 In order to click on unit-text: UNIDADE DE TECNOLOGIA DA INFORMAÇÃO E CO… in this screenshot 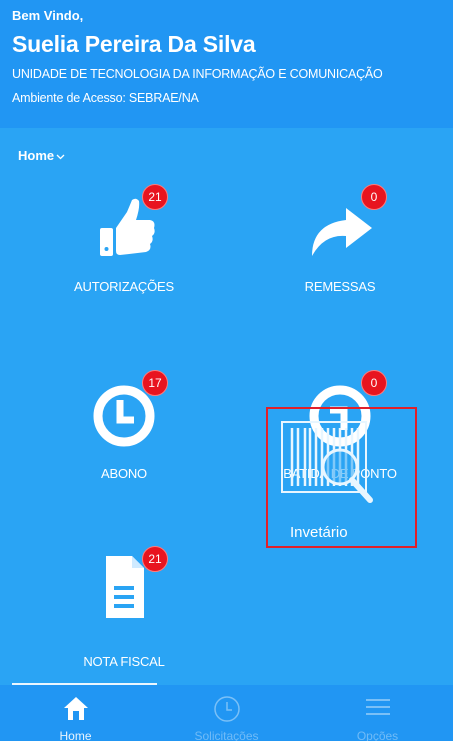, I will do `click(197, 74)`.